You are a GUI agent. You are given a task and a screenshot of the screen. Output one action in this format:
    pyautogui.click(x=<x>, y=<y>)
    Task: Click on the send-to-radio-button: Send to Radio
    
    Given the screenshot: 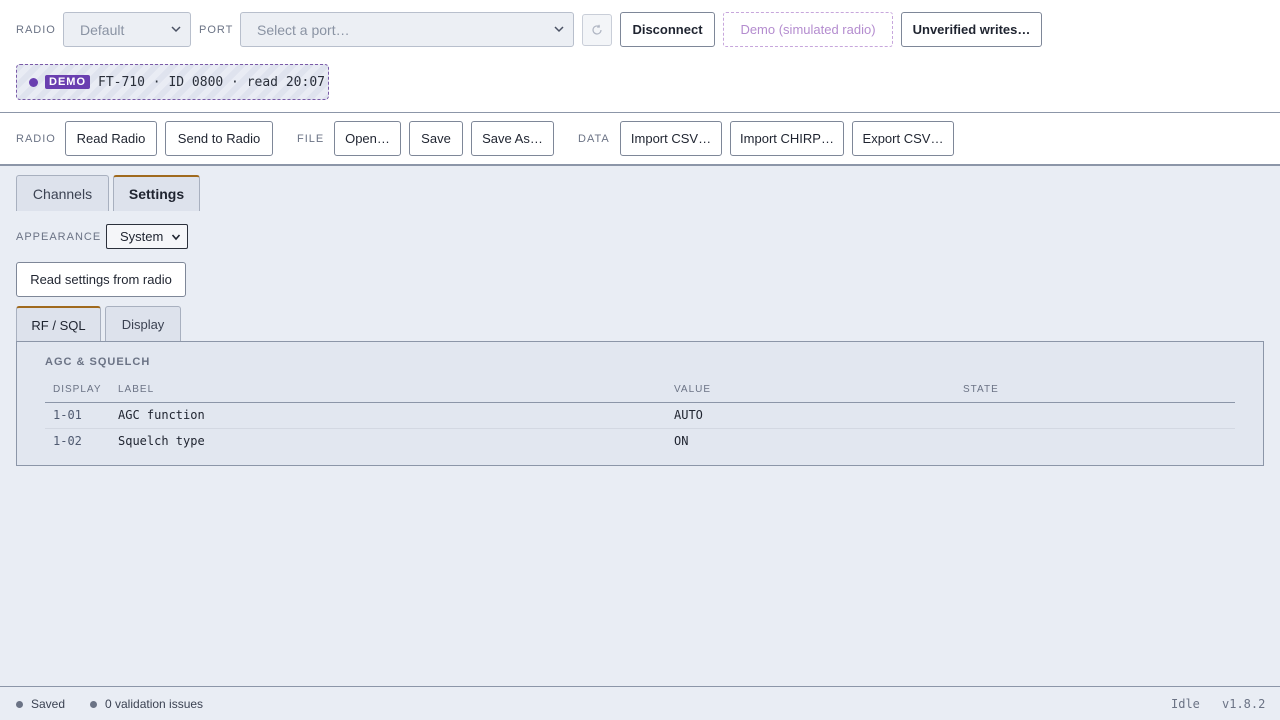 What is the action you would take?
    pyautogui.click(x=219, y=138)
    